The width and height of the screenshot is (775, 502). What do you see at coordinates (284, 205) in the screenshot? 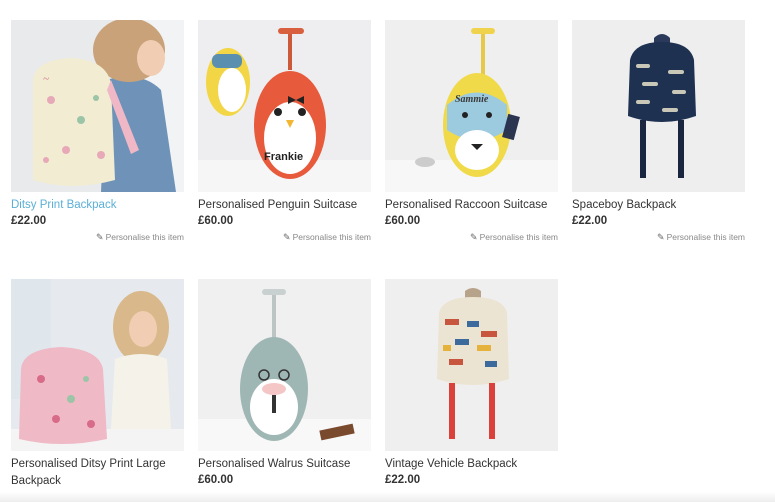
I see `product-name: Personalised Penguin Suitcase` at bounding box center [284, 205].